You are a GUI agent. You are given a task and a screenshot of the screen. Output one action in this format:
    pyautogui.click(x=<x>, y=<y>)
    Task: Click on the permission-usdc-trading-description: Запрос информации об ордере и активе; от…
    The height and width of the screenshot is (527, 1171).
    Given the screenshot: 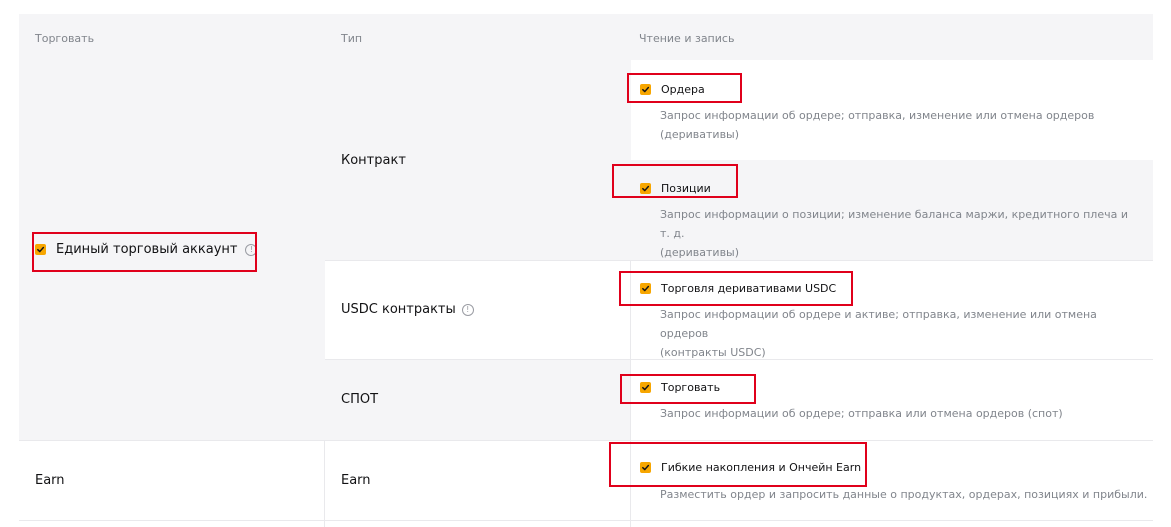 What is the action you would take?
    pyautogui.click(x=900, y=333)
    